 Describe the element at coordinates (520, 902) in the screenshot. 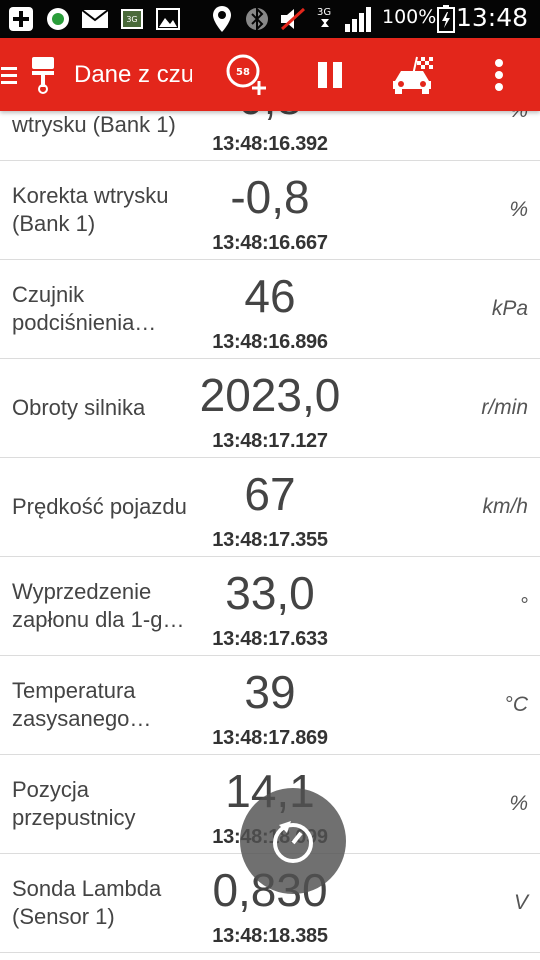

I see `sensor-unit: V` at that location.